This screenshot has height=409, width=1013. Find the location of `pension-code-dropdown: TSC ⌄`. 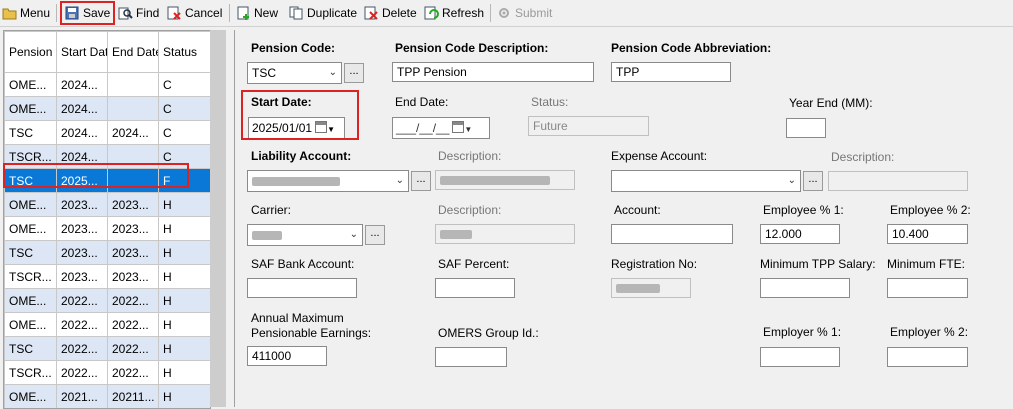

pension-code-dropdown: TSC ⌄ is located at coordinates (294, 73).